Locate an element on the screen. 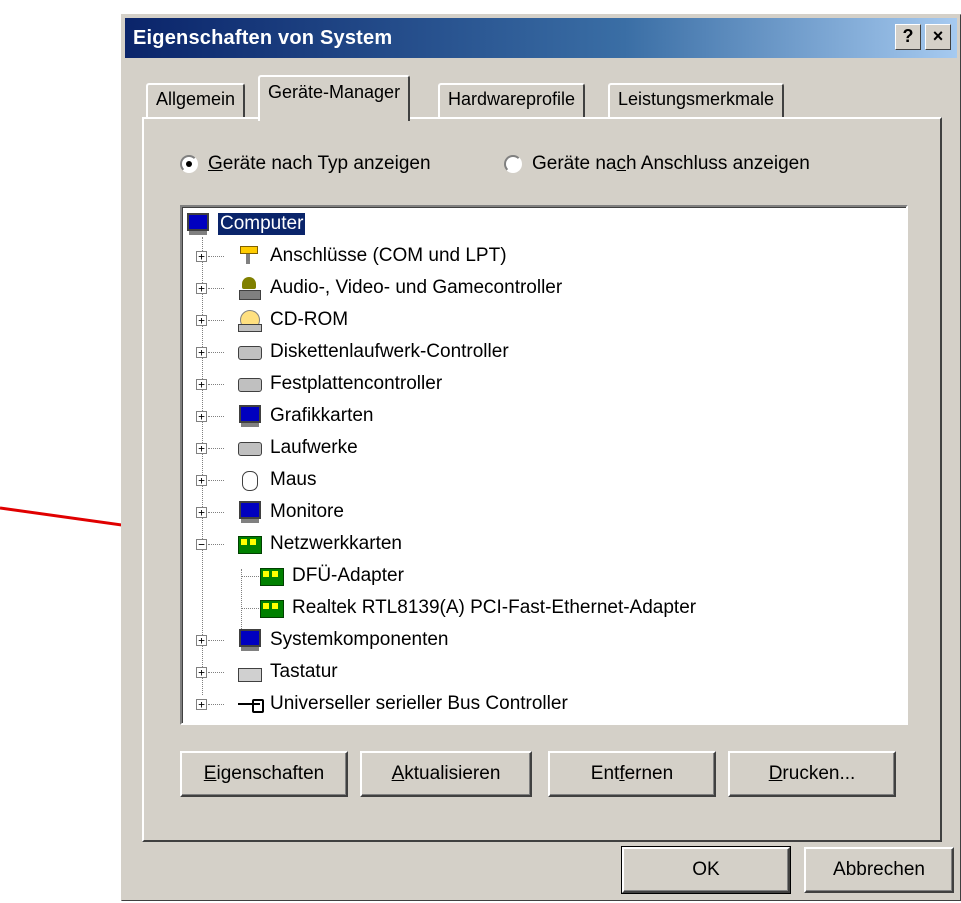 The height and width of the screenshot is (903, 961). title-bar: Eigenschaften von System ? × is located at coordinates (541, 38).